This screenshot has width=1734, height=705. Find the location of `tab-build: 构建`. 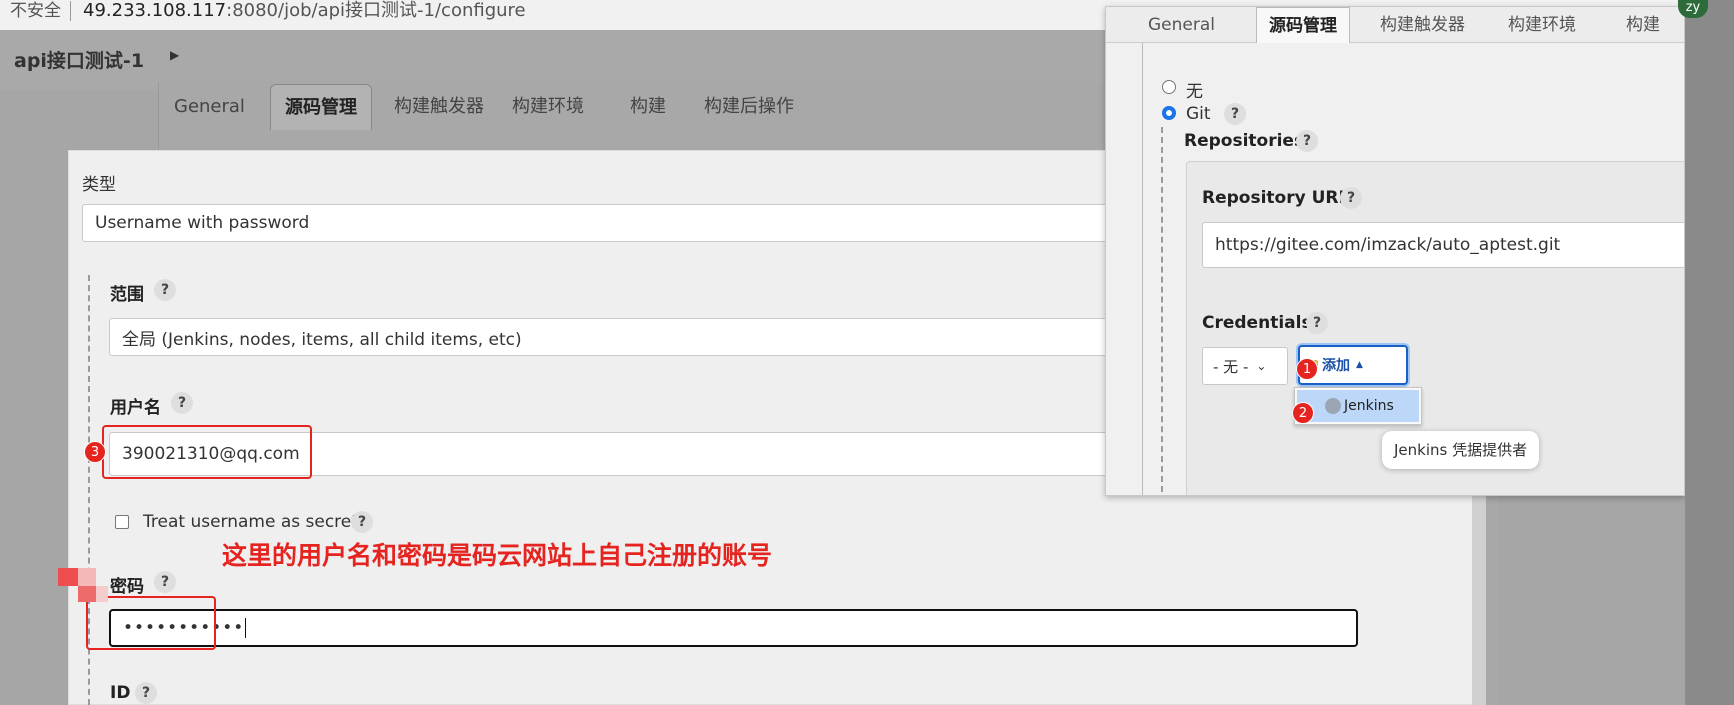

tab-build: 构建 is located at coordinates (648, 107).